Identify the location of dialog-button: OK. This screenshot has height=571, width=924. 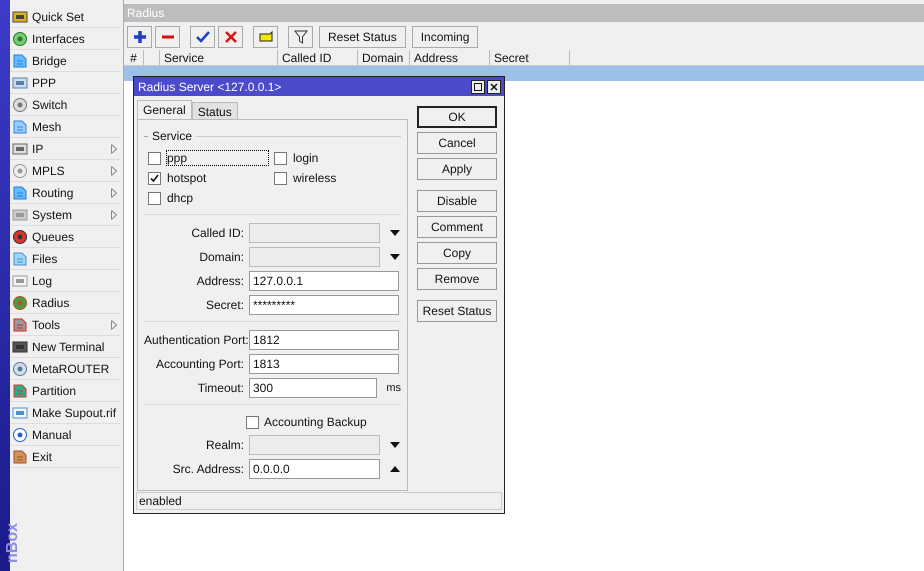
(457, 117).